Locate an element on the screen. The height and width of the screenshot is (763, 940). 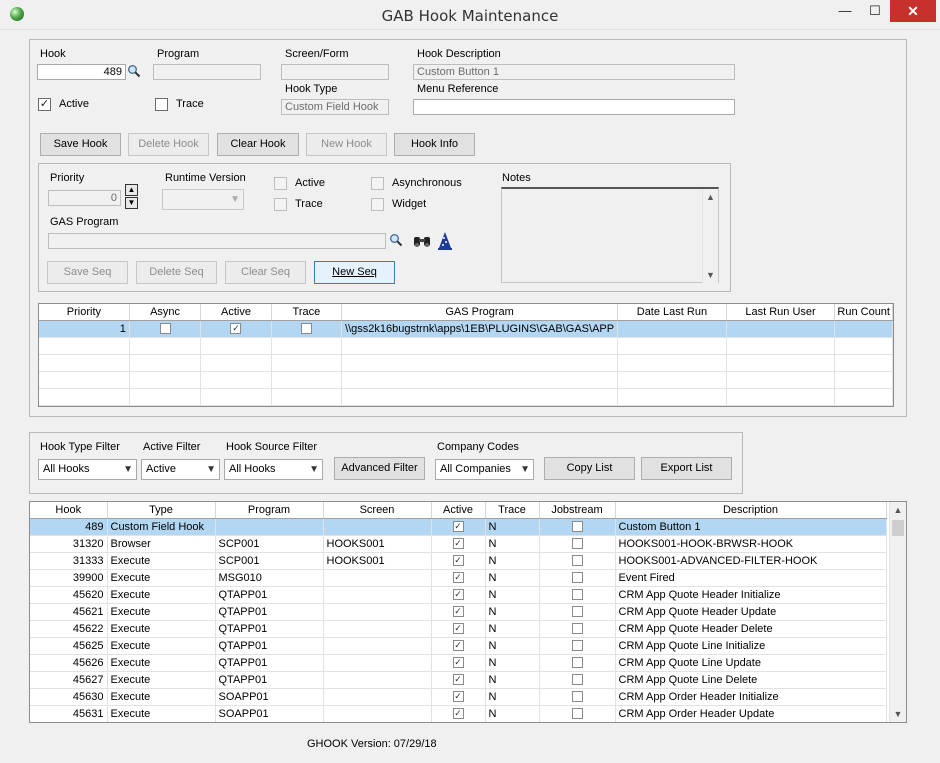
hooks-scrollbar: ▲ ▼ is located at coordinates (897, 612).